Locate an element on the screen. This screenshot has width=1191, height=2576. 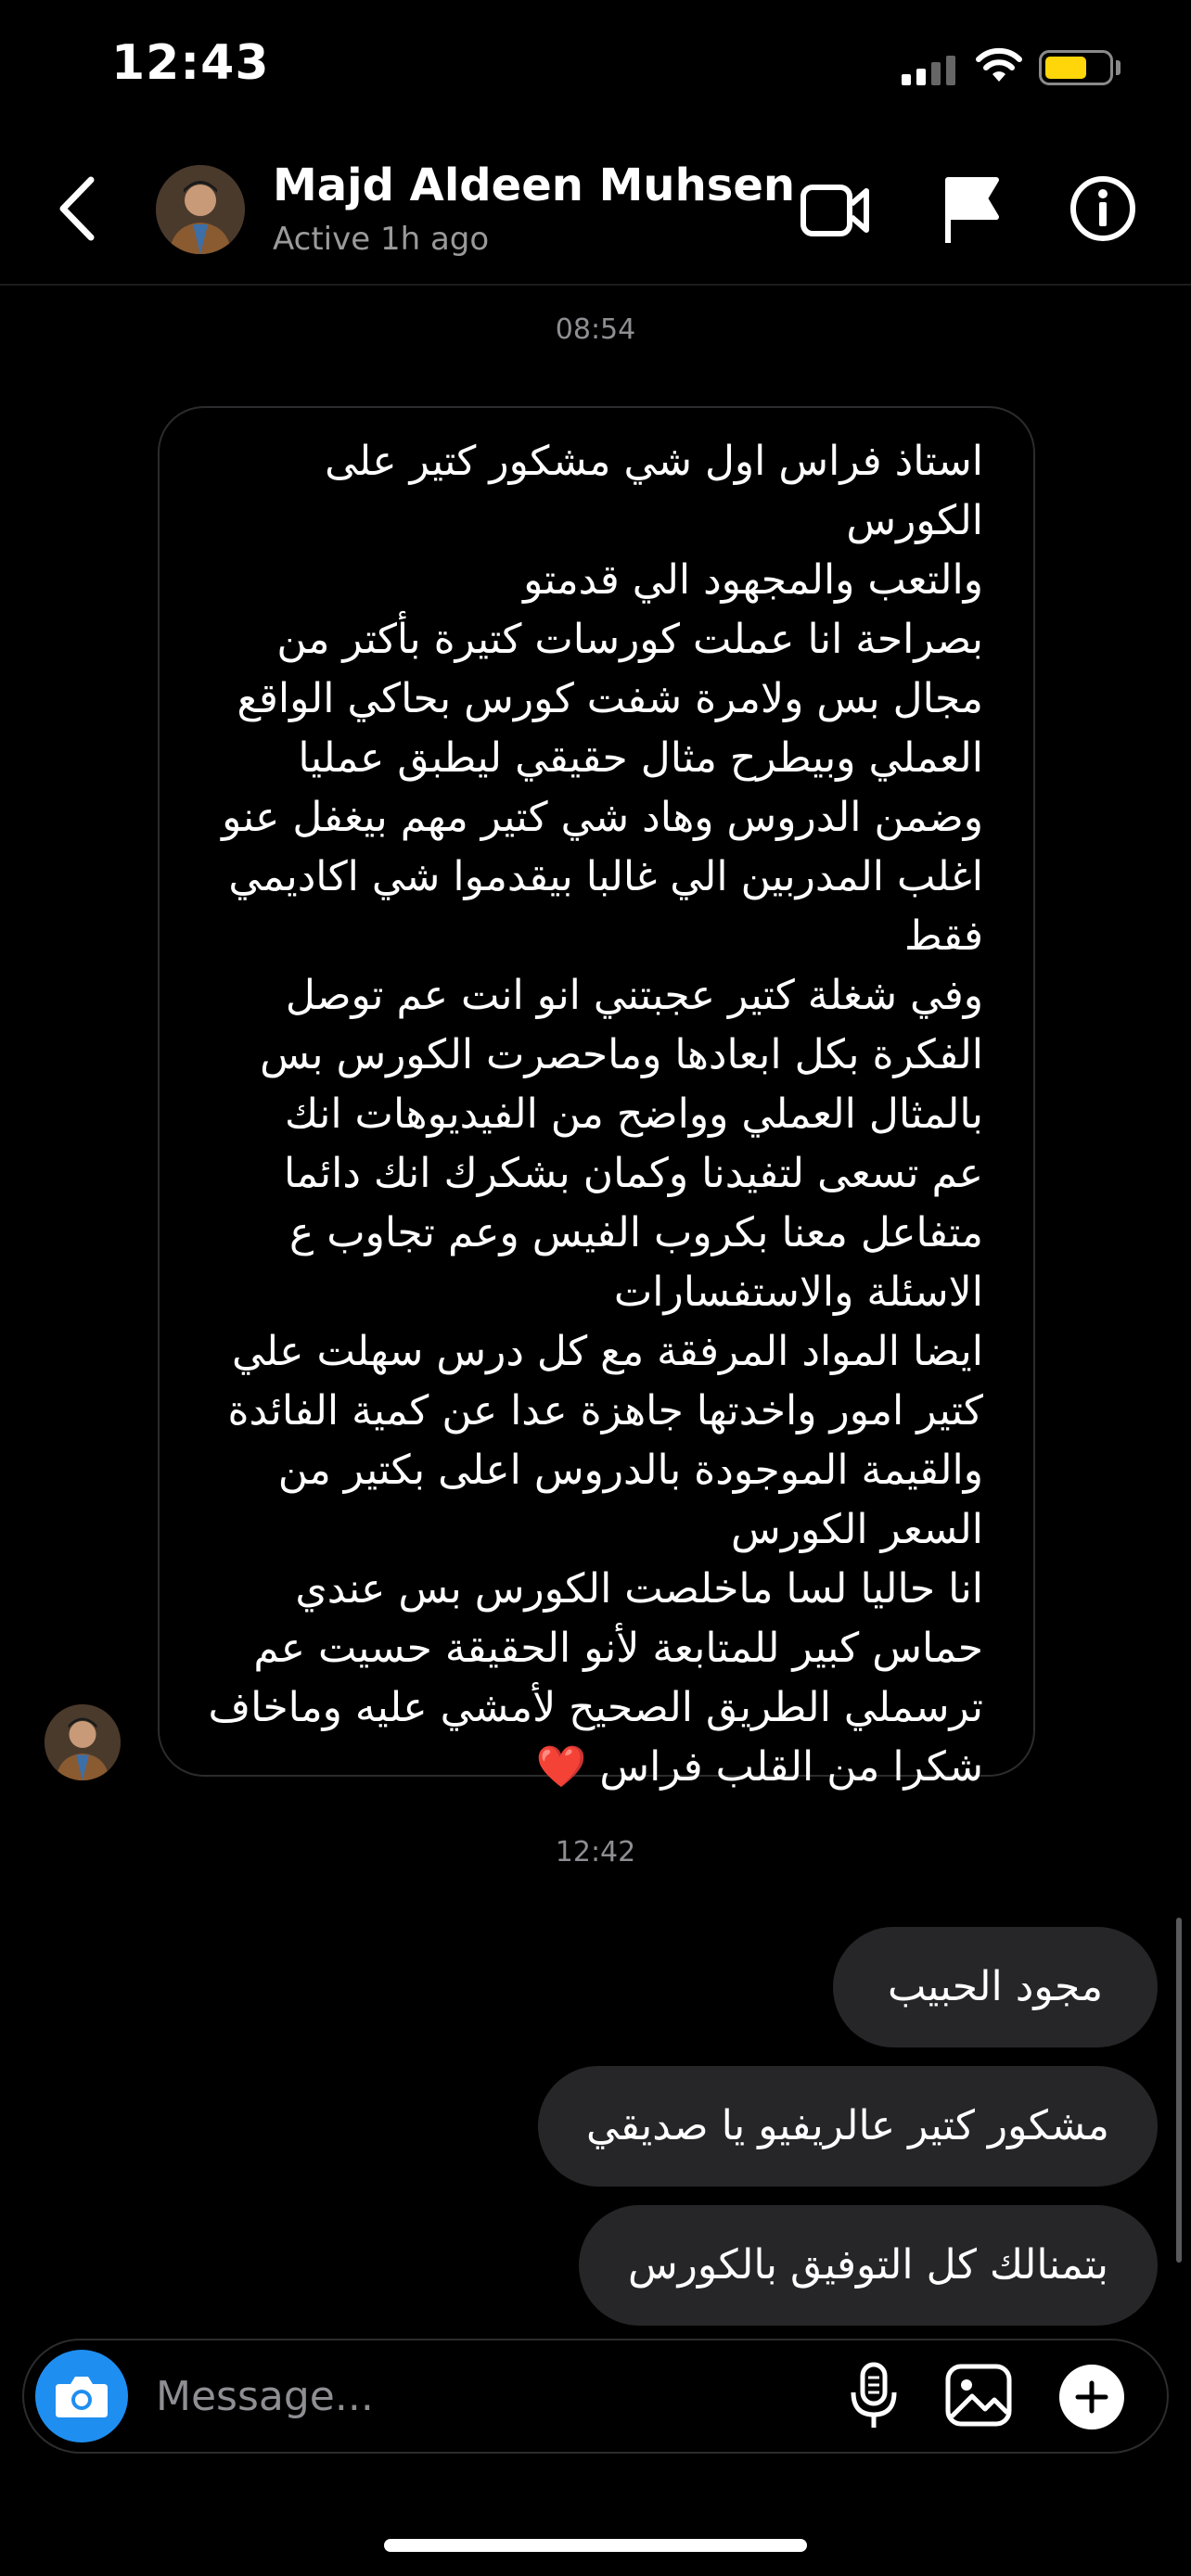
home-indicator is located at coordinates (595, 2545).